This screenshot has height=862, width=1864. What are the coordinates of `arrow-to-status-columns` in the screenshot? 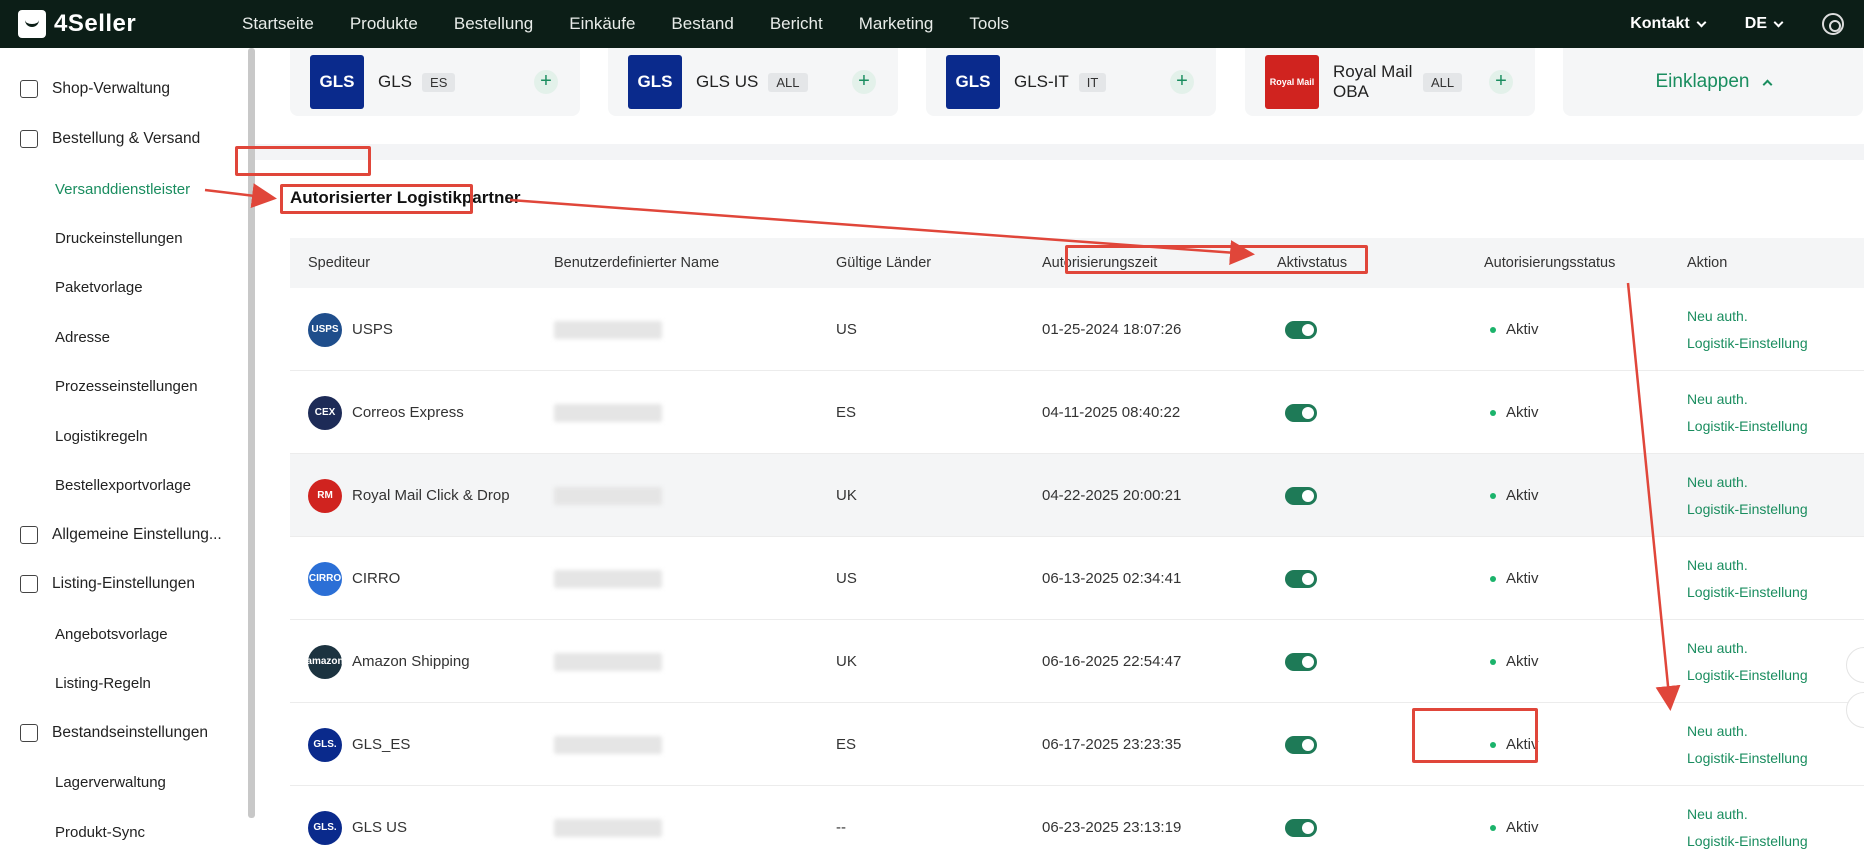 It's located at (882, 232).